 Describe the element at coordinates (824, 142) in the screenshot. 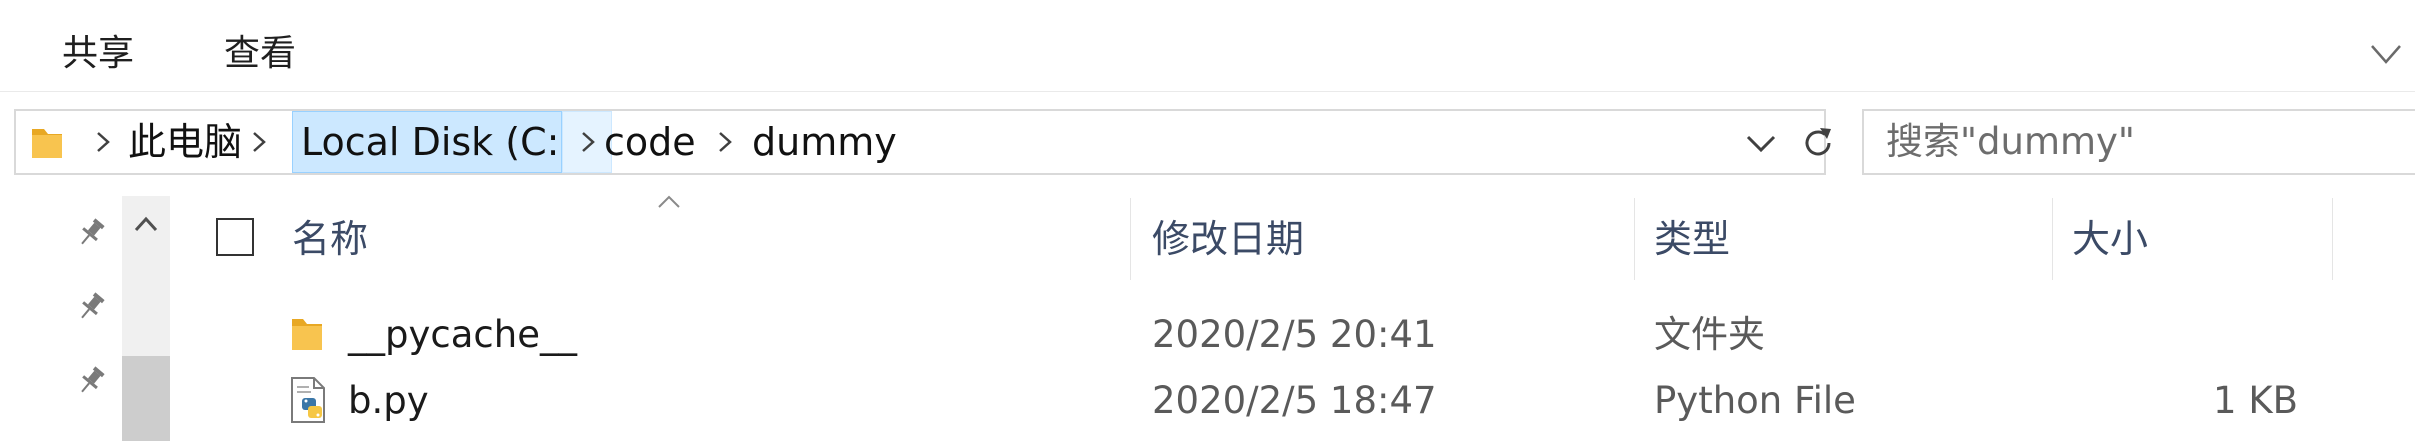

I see `breadcrumb-dummy: dummy` at that location.